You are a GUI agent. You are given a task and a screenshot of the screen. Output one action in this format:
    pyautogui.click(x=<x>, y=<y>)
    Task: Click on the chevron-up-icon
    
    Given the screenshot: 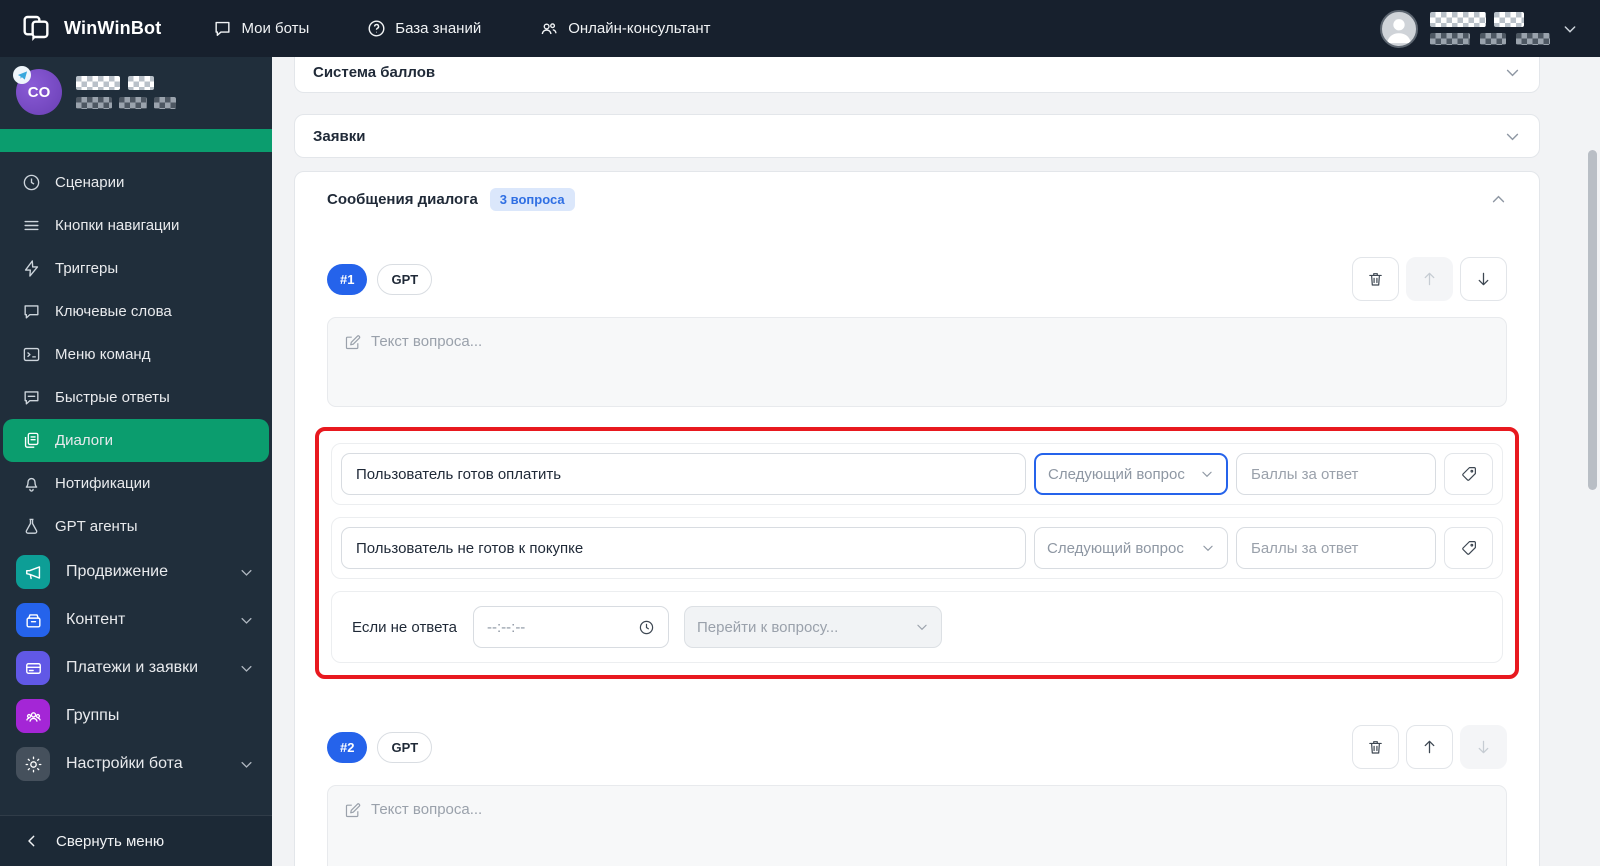 What is the action you would take?
    pyautogui.click(x=1498, y=199)
    